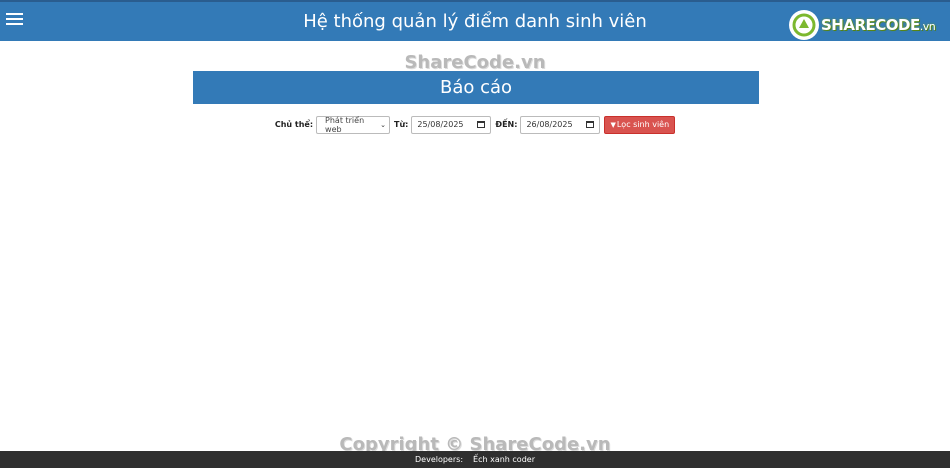  Describe the element at coordinates (804, 25) in the screenshot. I see `sharecode-logo-icon` at that location.